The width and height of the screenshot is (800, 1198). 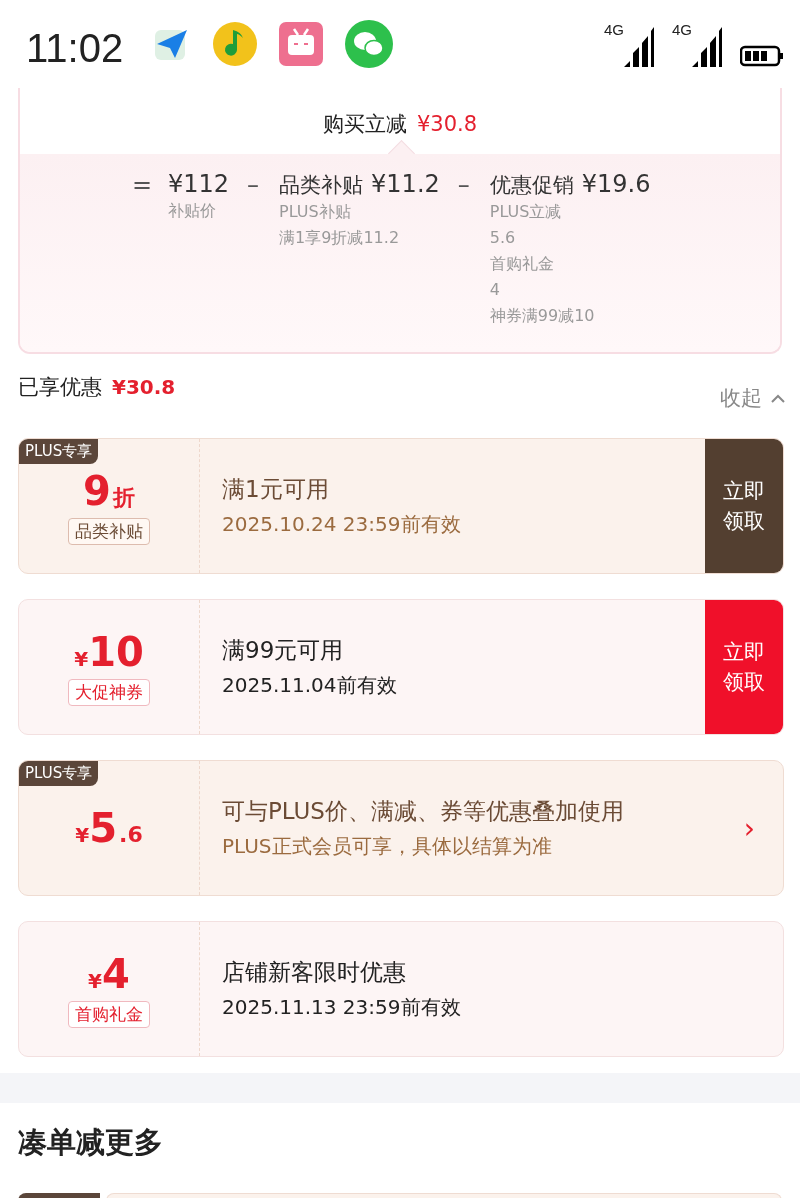 I want to click on breakdown-detail: 5.6, so click(x=503, y=238).